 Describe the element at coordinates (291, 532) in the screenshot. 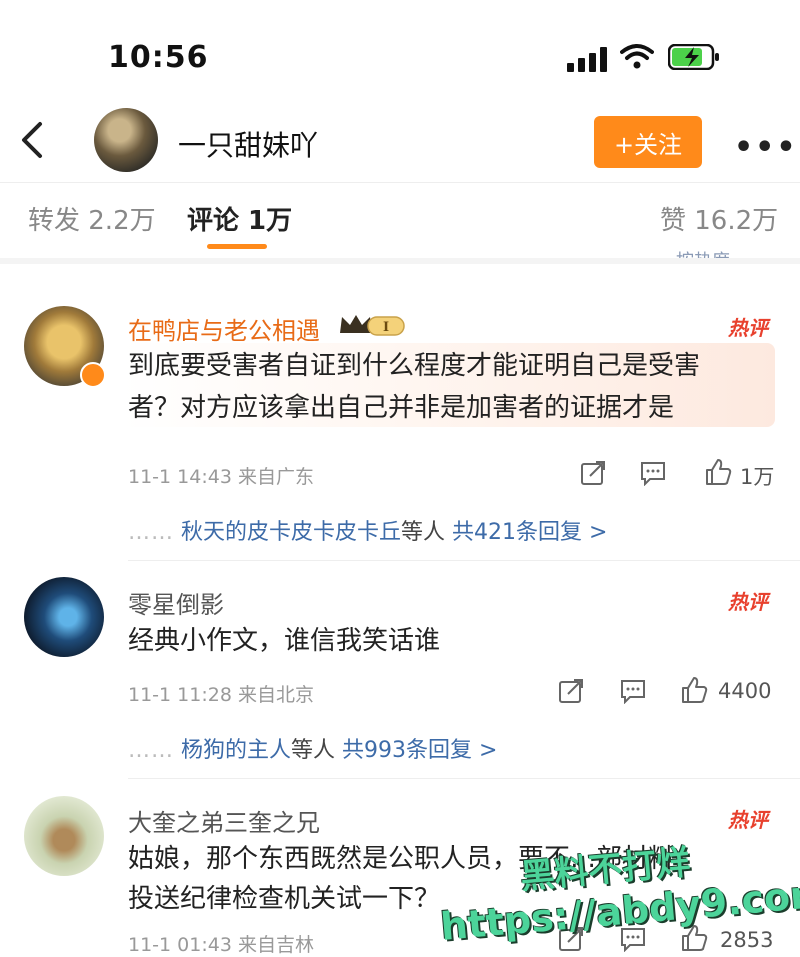

I see `reply-user: 秋天的皮卡皮卡皮卡丘` at that location.